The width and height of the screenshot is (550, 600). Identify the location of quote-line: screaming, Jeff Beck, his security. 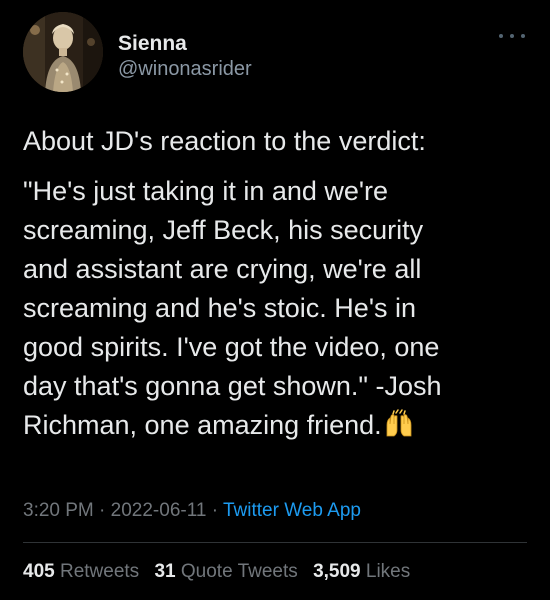
(223, 230).